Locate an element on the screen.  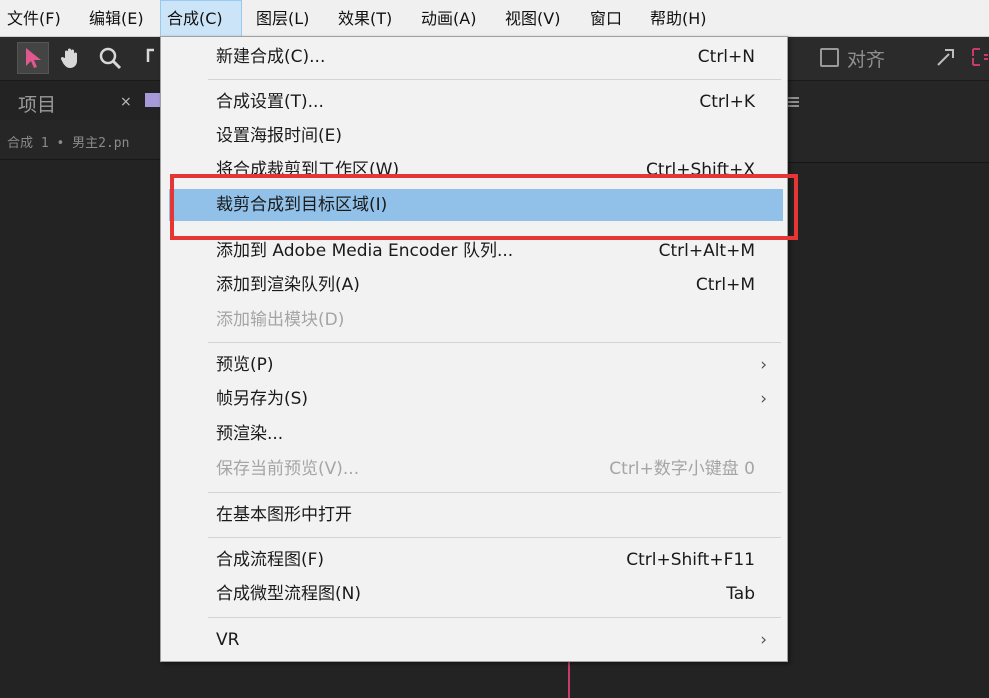
tab-close-icon: × is located at coordinates (126, 102).